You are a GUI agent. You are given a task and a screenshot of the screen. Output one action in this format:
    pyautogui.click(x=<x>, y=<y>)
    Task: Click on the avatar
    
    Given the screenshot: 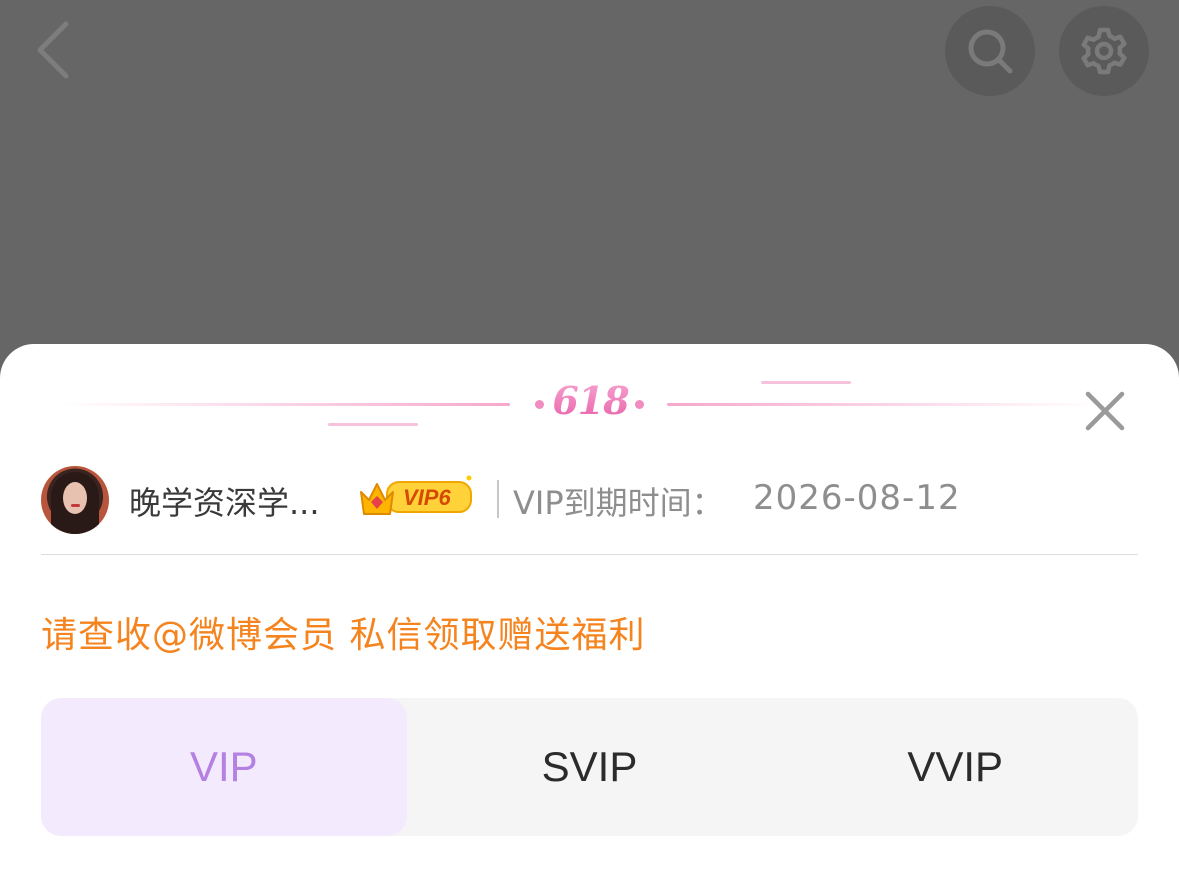 What is the action you would take?
    pyautogui.click(x=75, y=500)
    